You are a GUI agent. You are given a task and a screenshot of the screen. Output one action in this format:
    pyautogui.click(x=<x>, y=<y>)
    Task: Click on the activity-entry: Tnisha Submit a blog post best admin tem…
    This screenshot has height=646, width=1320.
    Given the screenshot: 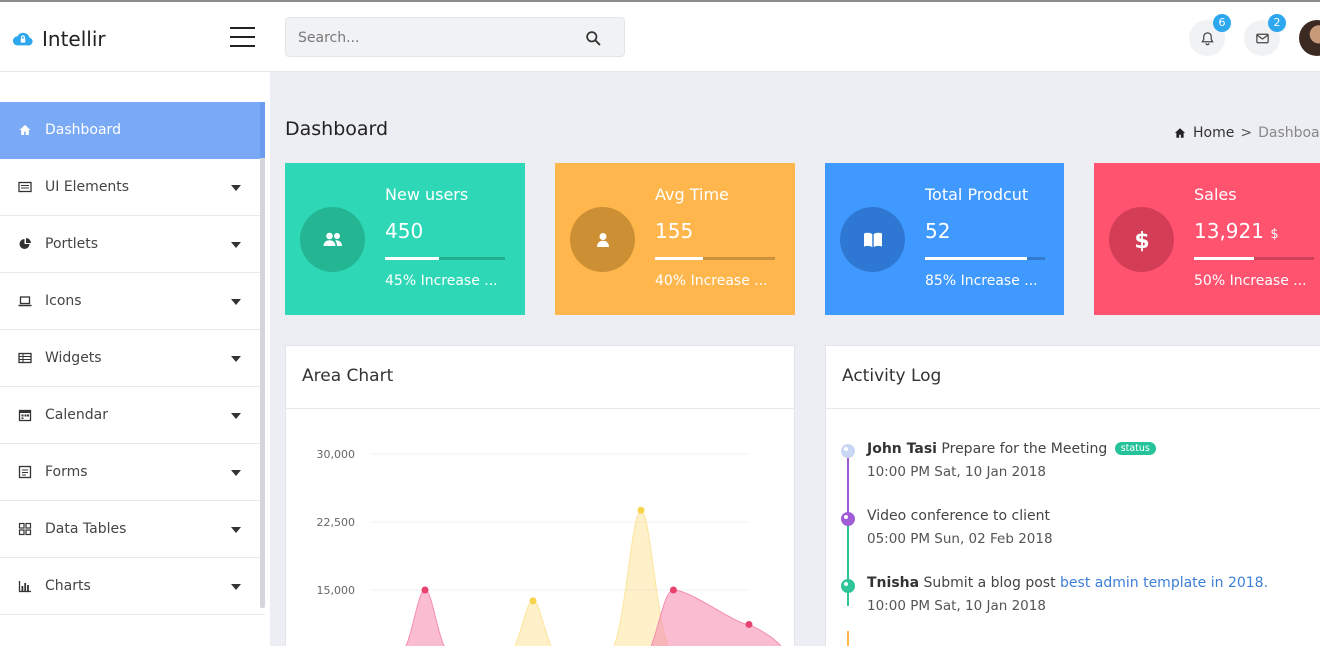 What is the action you would take?
    pyautogui.click(x=1067, y=583)
    